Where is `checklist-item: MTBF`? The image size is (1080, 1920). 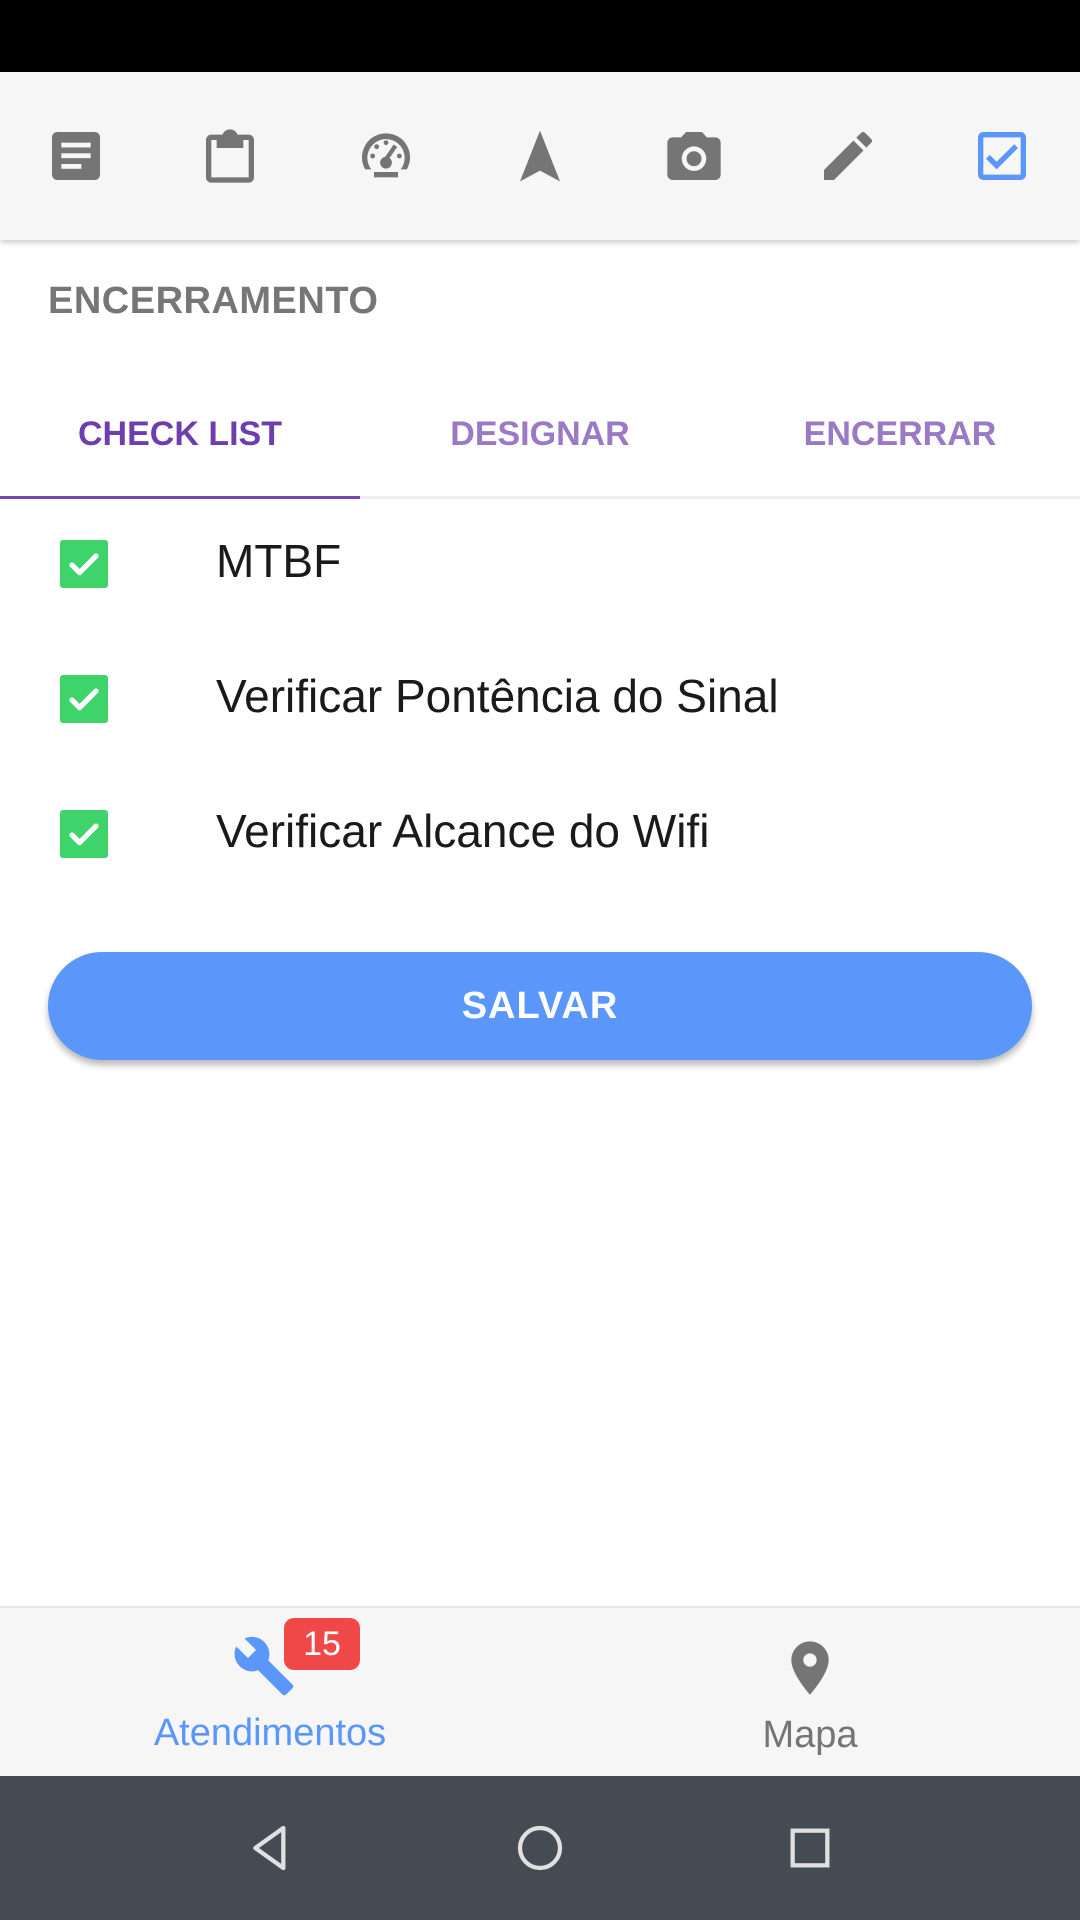
checklist-item: MTBF is located at coordinates (540, 563).